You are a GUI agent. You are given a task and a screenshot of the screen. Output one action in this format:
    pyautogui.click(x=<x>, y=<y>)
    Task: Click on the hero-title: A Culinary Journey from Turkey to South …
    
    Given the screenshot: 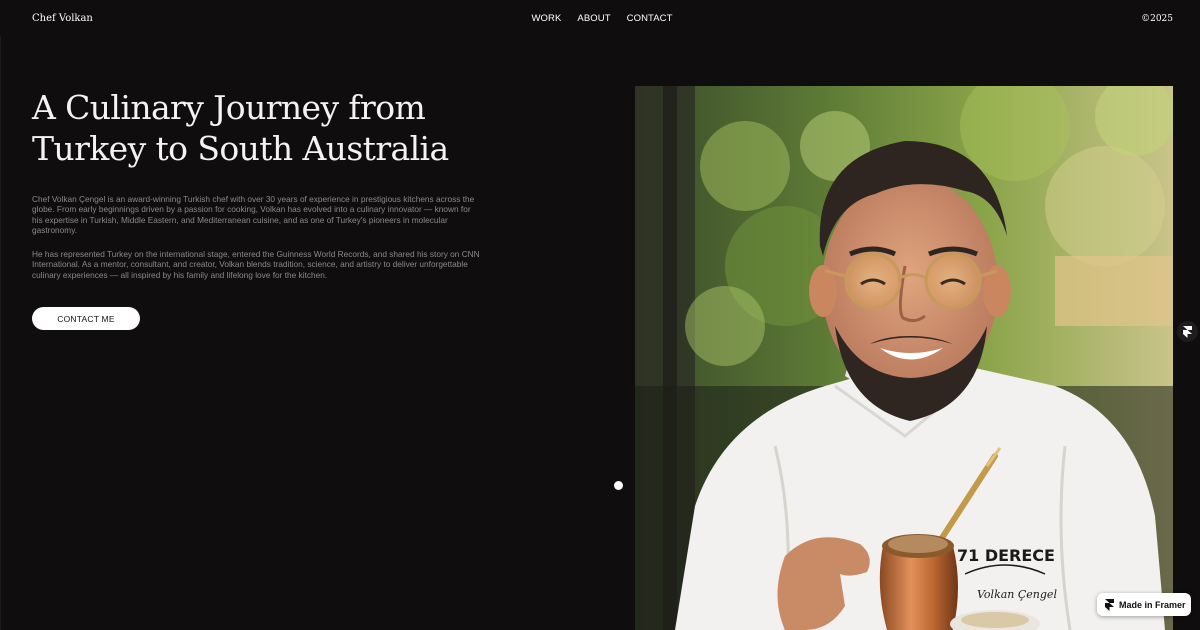 What is the action you would take?
    pyautogui.click(x=292, y=128)
    